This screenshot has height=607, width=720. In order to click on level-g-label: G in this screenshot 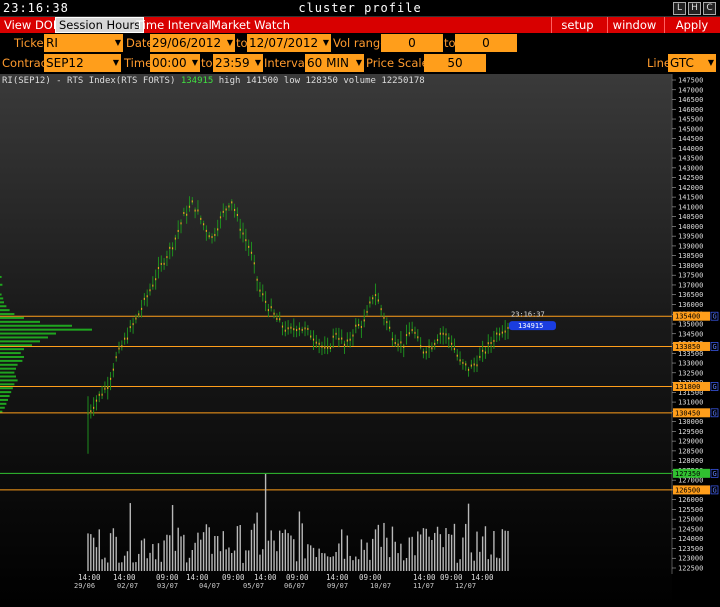, I will do `click(715, 490)`.